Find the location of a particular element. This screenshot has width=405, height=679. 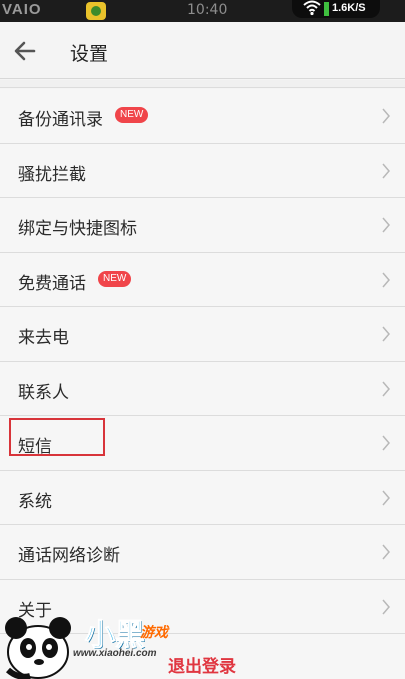

watermark-url: www.xiaohei.com is located at coordinates (115, 653).